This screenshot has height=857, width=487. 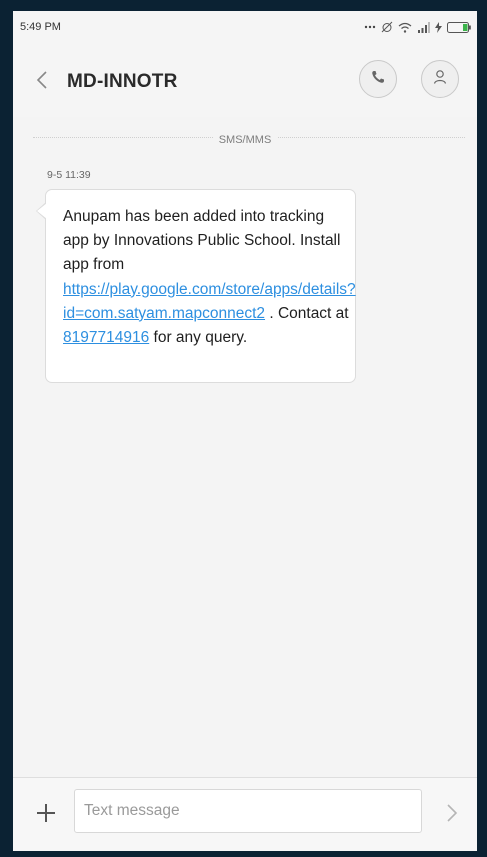 I want to click on call-button, so click(x=378, y=79).